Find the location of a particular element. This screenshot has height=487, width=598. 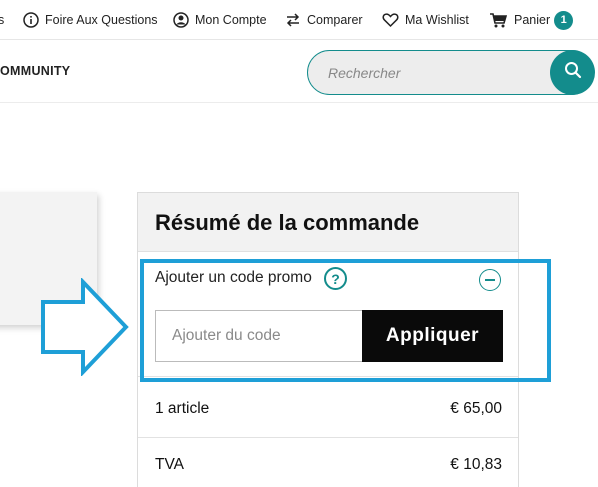

top-link-partial: s is located at coordinates (2, 20).